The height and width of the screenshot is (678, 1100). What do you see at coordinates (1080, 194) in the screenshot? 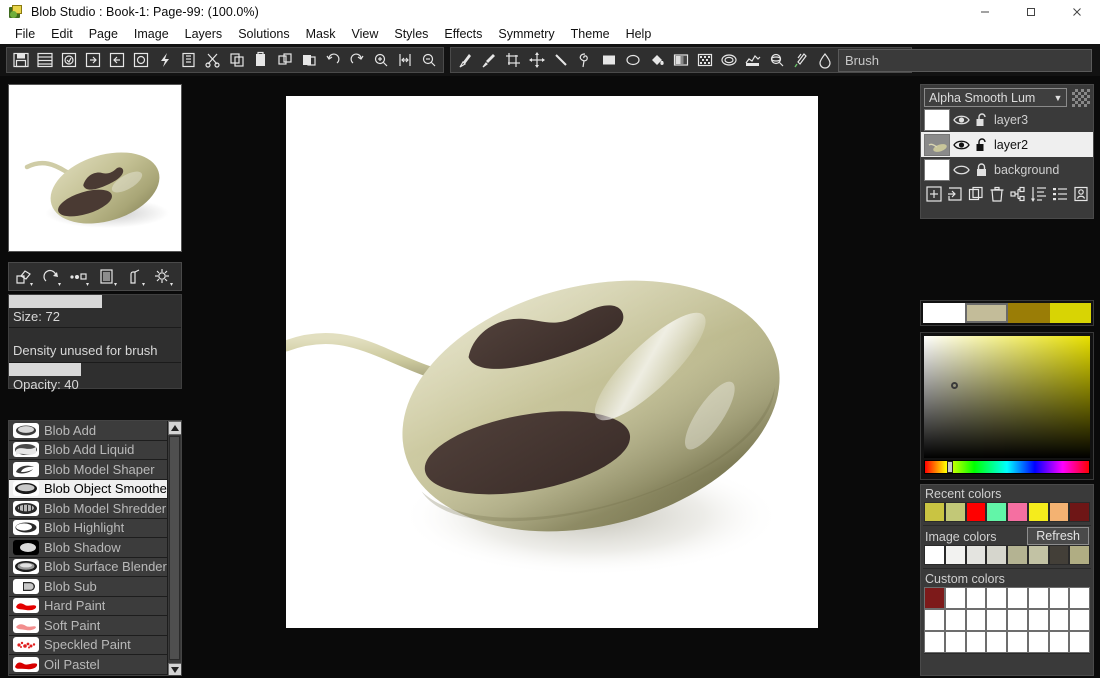
I see `layer-properties-icon` at bounding box center [1080, 194].